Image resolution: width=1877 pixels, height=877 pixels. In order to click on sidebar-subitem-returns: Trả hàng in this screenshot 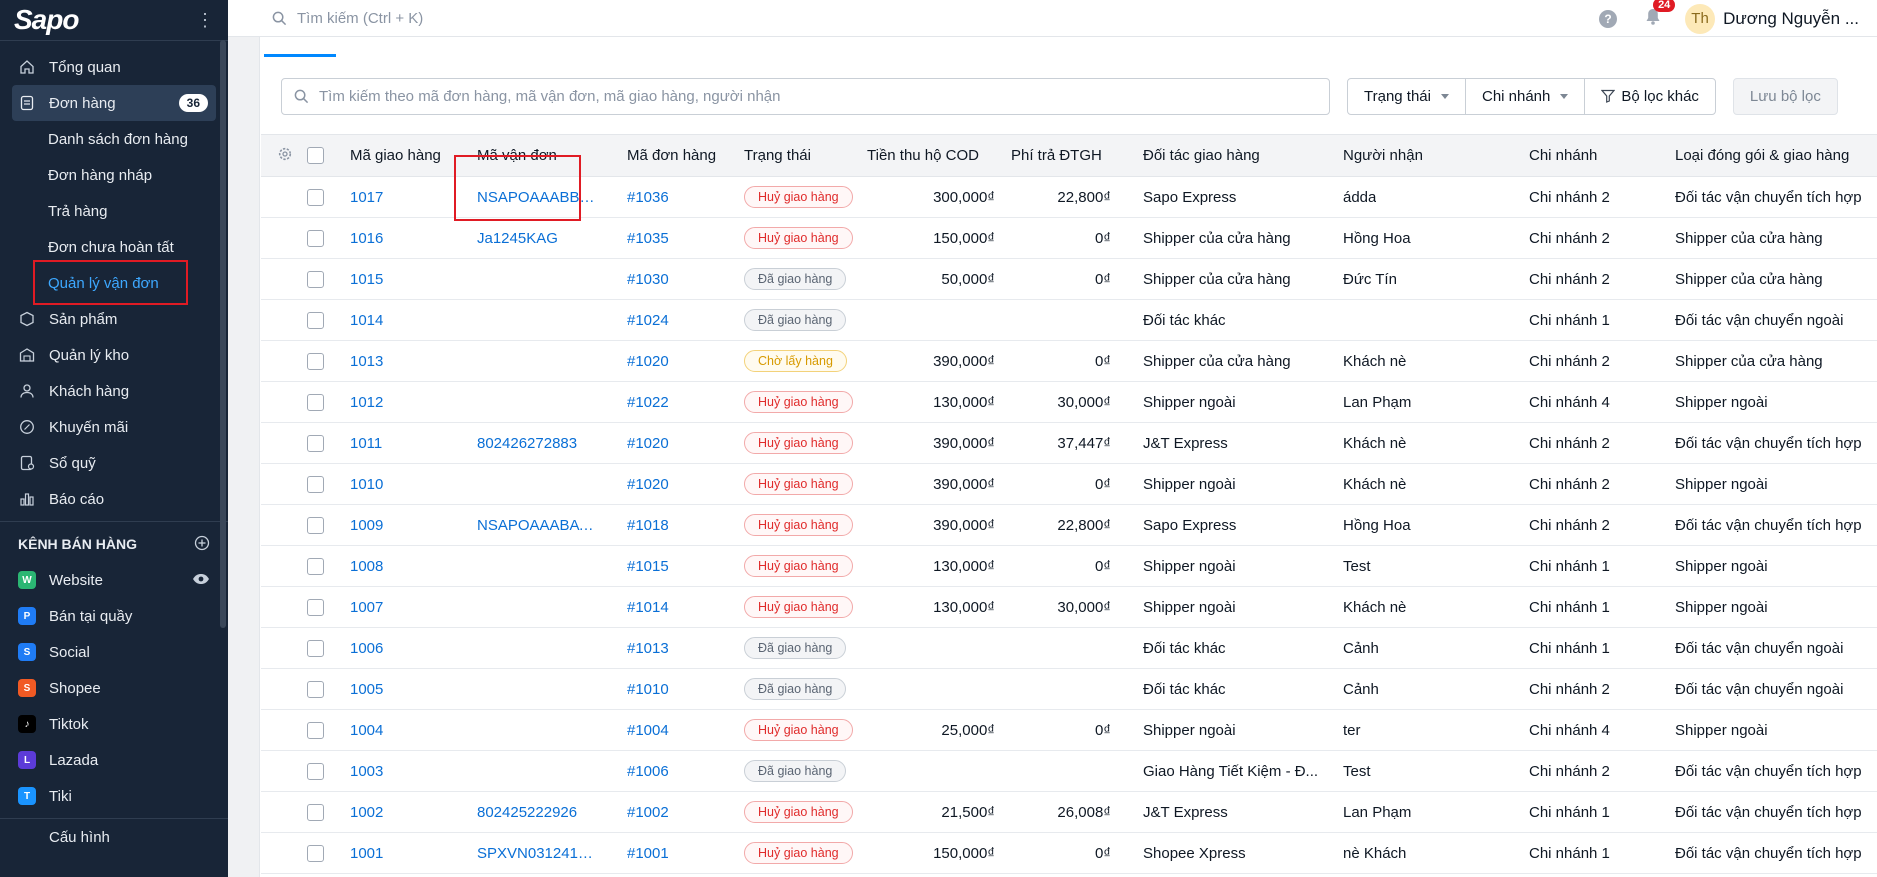, I will do `click(114, 211)`.